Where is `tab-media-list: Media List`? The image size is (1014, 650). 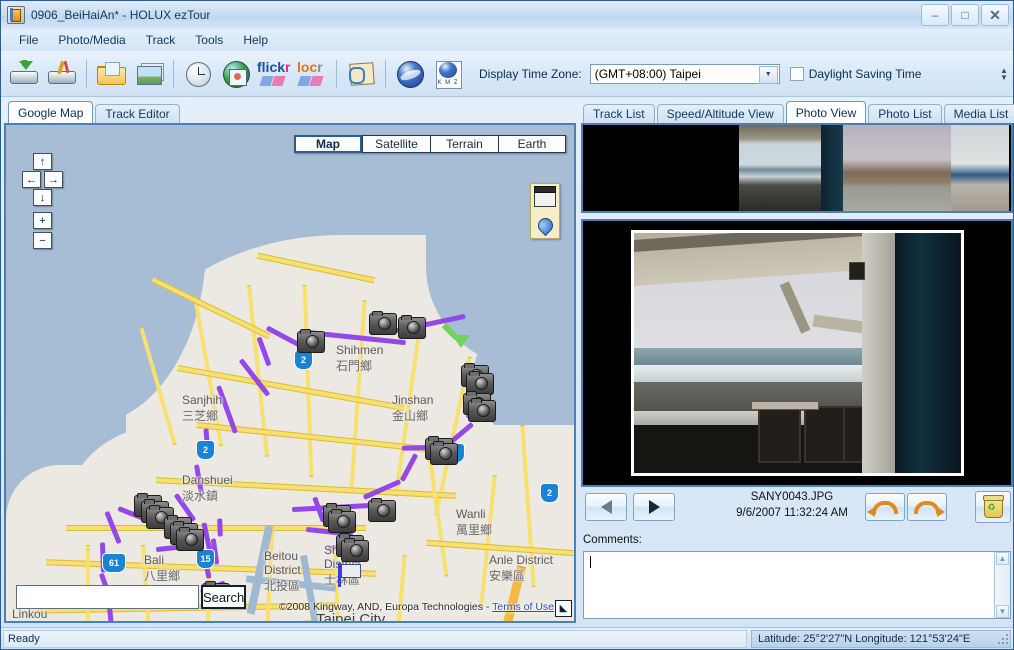
tab-media-list: Media List is located at coordinates (978, 113).